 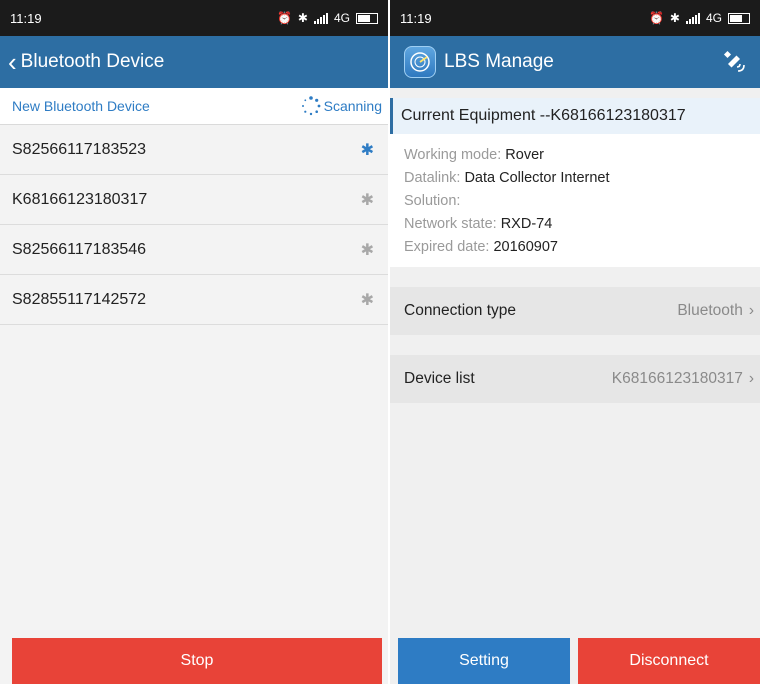 I want to click on solution-row: Solution:, so click(x=582, y=201).